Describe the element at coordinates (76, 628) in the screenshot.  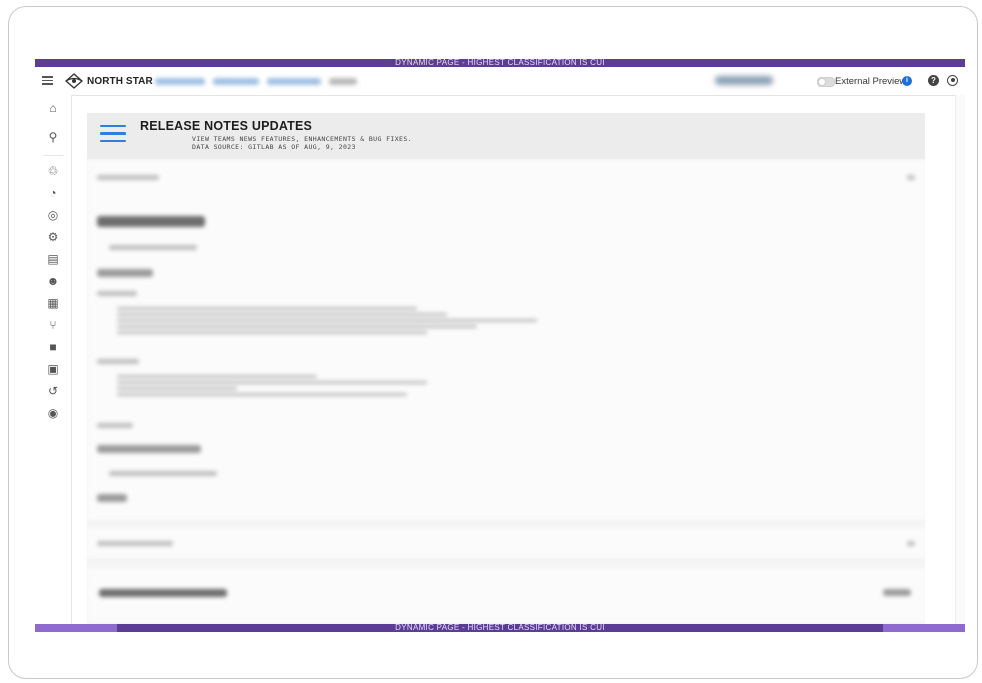
I see `banner-accent-left` at that location.